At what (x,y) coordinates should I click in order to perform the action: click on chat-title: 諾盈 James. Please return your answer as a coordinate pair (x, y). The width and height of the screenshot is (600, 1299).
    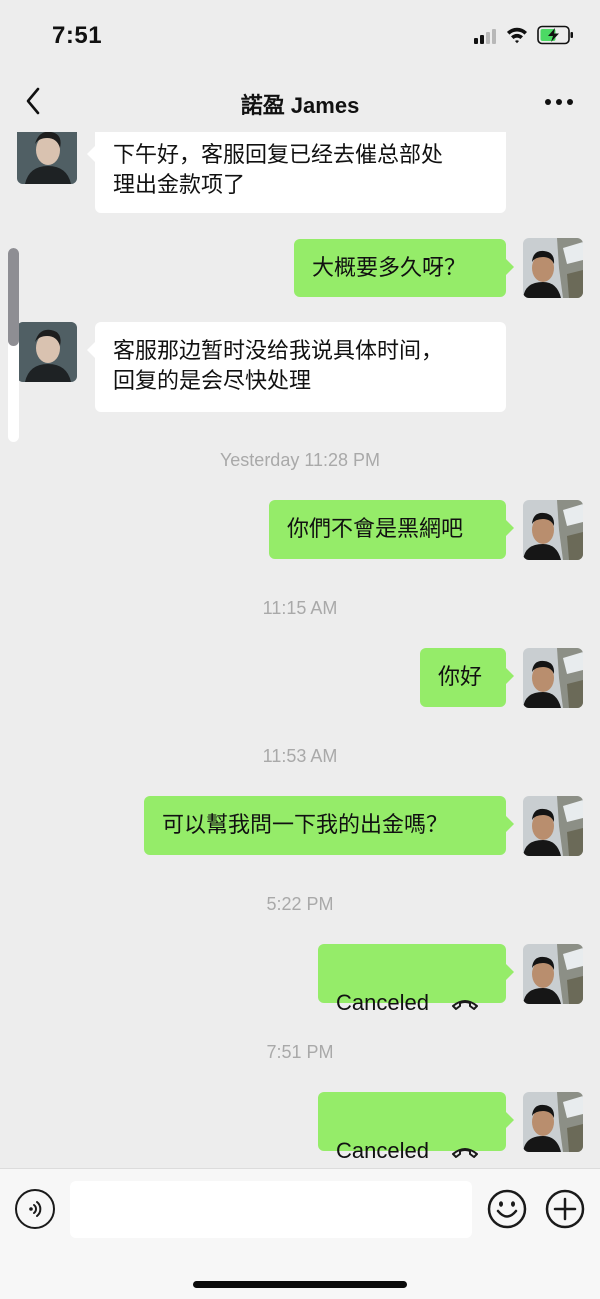
    Looking at the image, I should click on (300, 105).